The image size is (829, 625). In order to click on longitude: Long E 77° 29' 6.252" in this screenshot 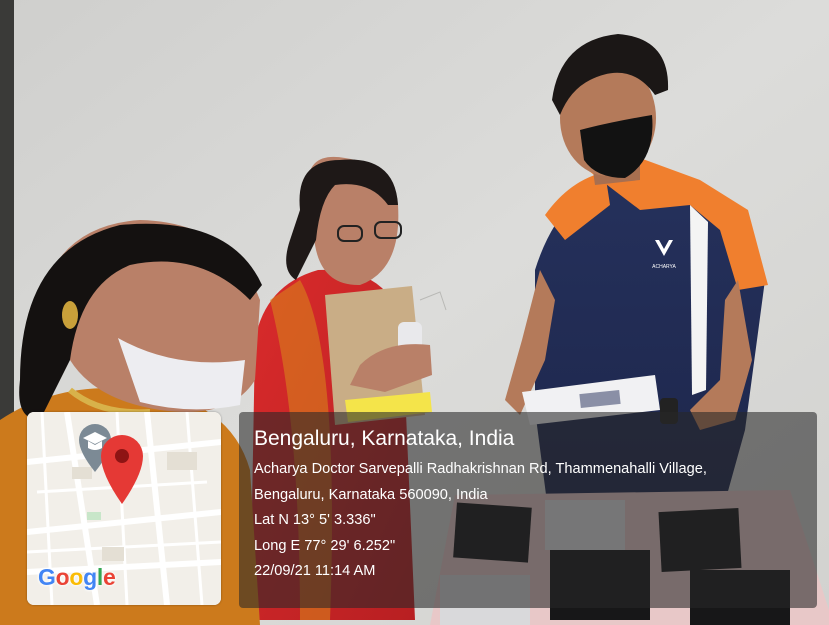, I will do `click(325, 545)`.